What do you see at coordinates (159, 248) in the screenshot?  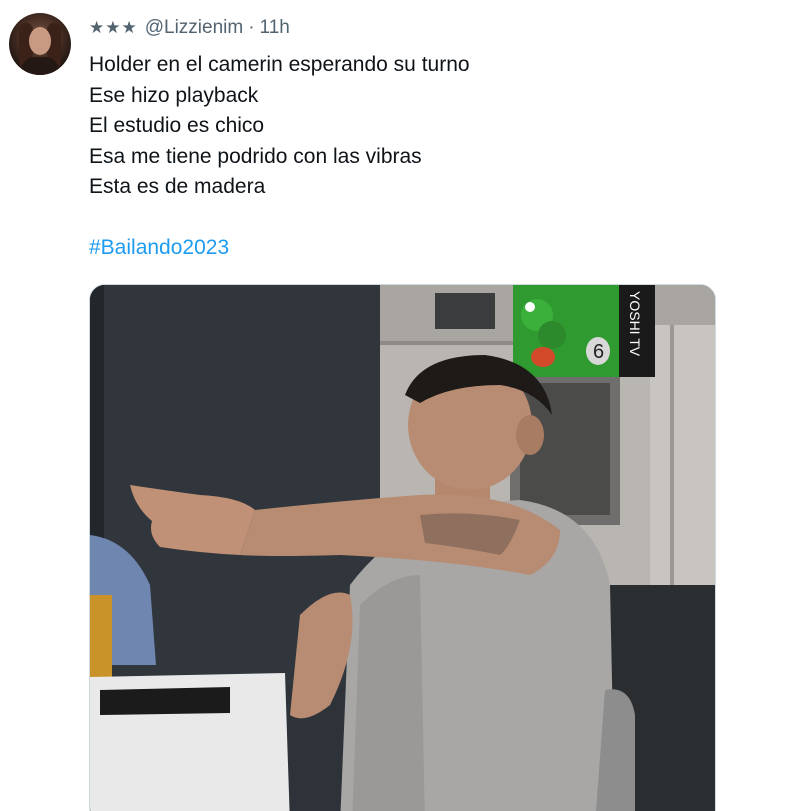 I see `hashtag-link: #Bailando2023` at bounding box center [159, 248].